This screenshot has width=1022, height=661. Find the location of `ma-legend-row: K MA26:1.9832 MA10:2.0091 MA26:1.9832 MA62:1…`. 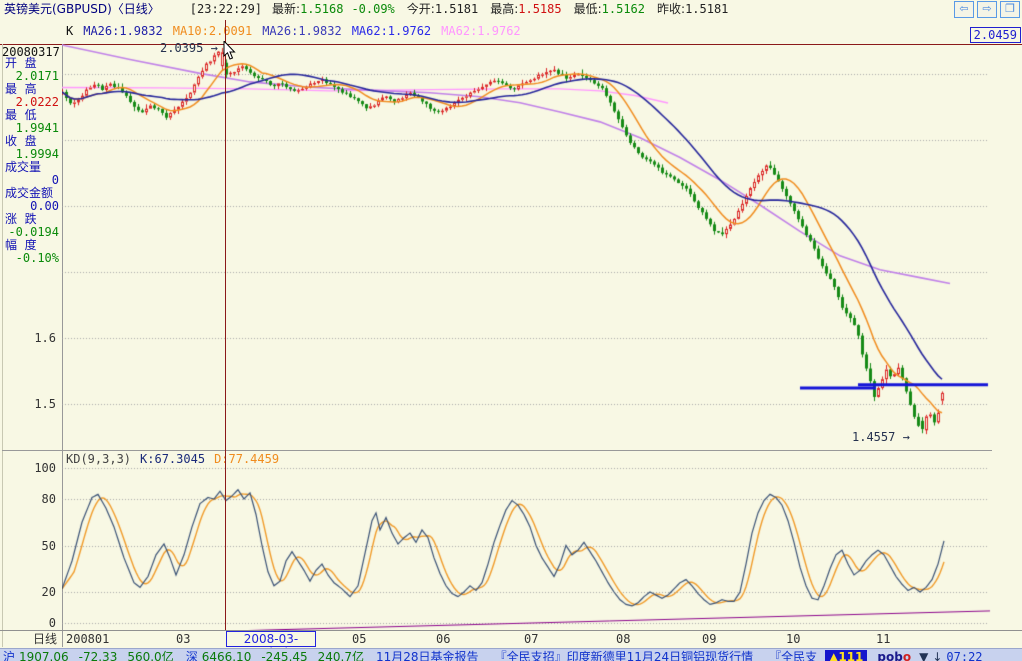

ma-legend-row: K MA26:1.9832 MA10:2.0091 MA26:1.9832 MA62:1… is located at coordinates (293, 31).